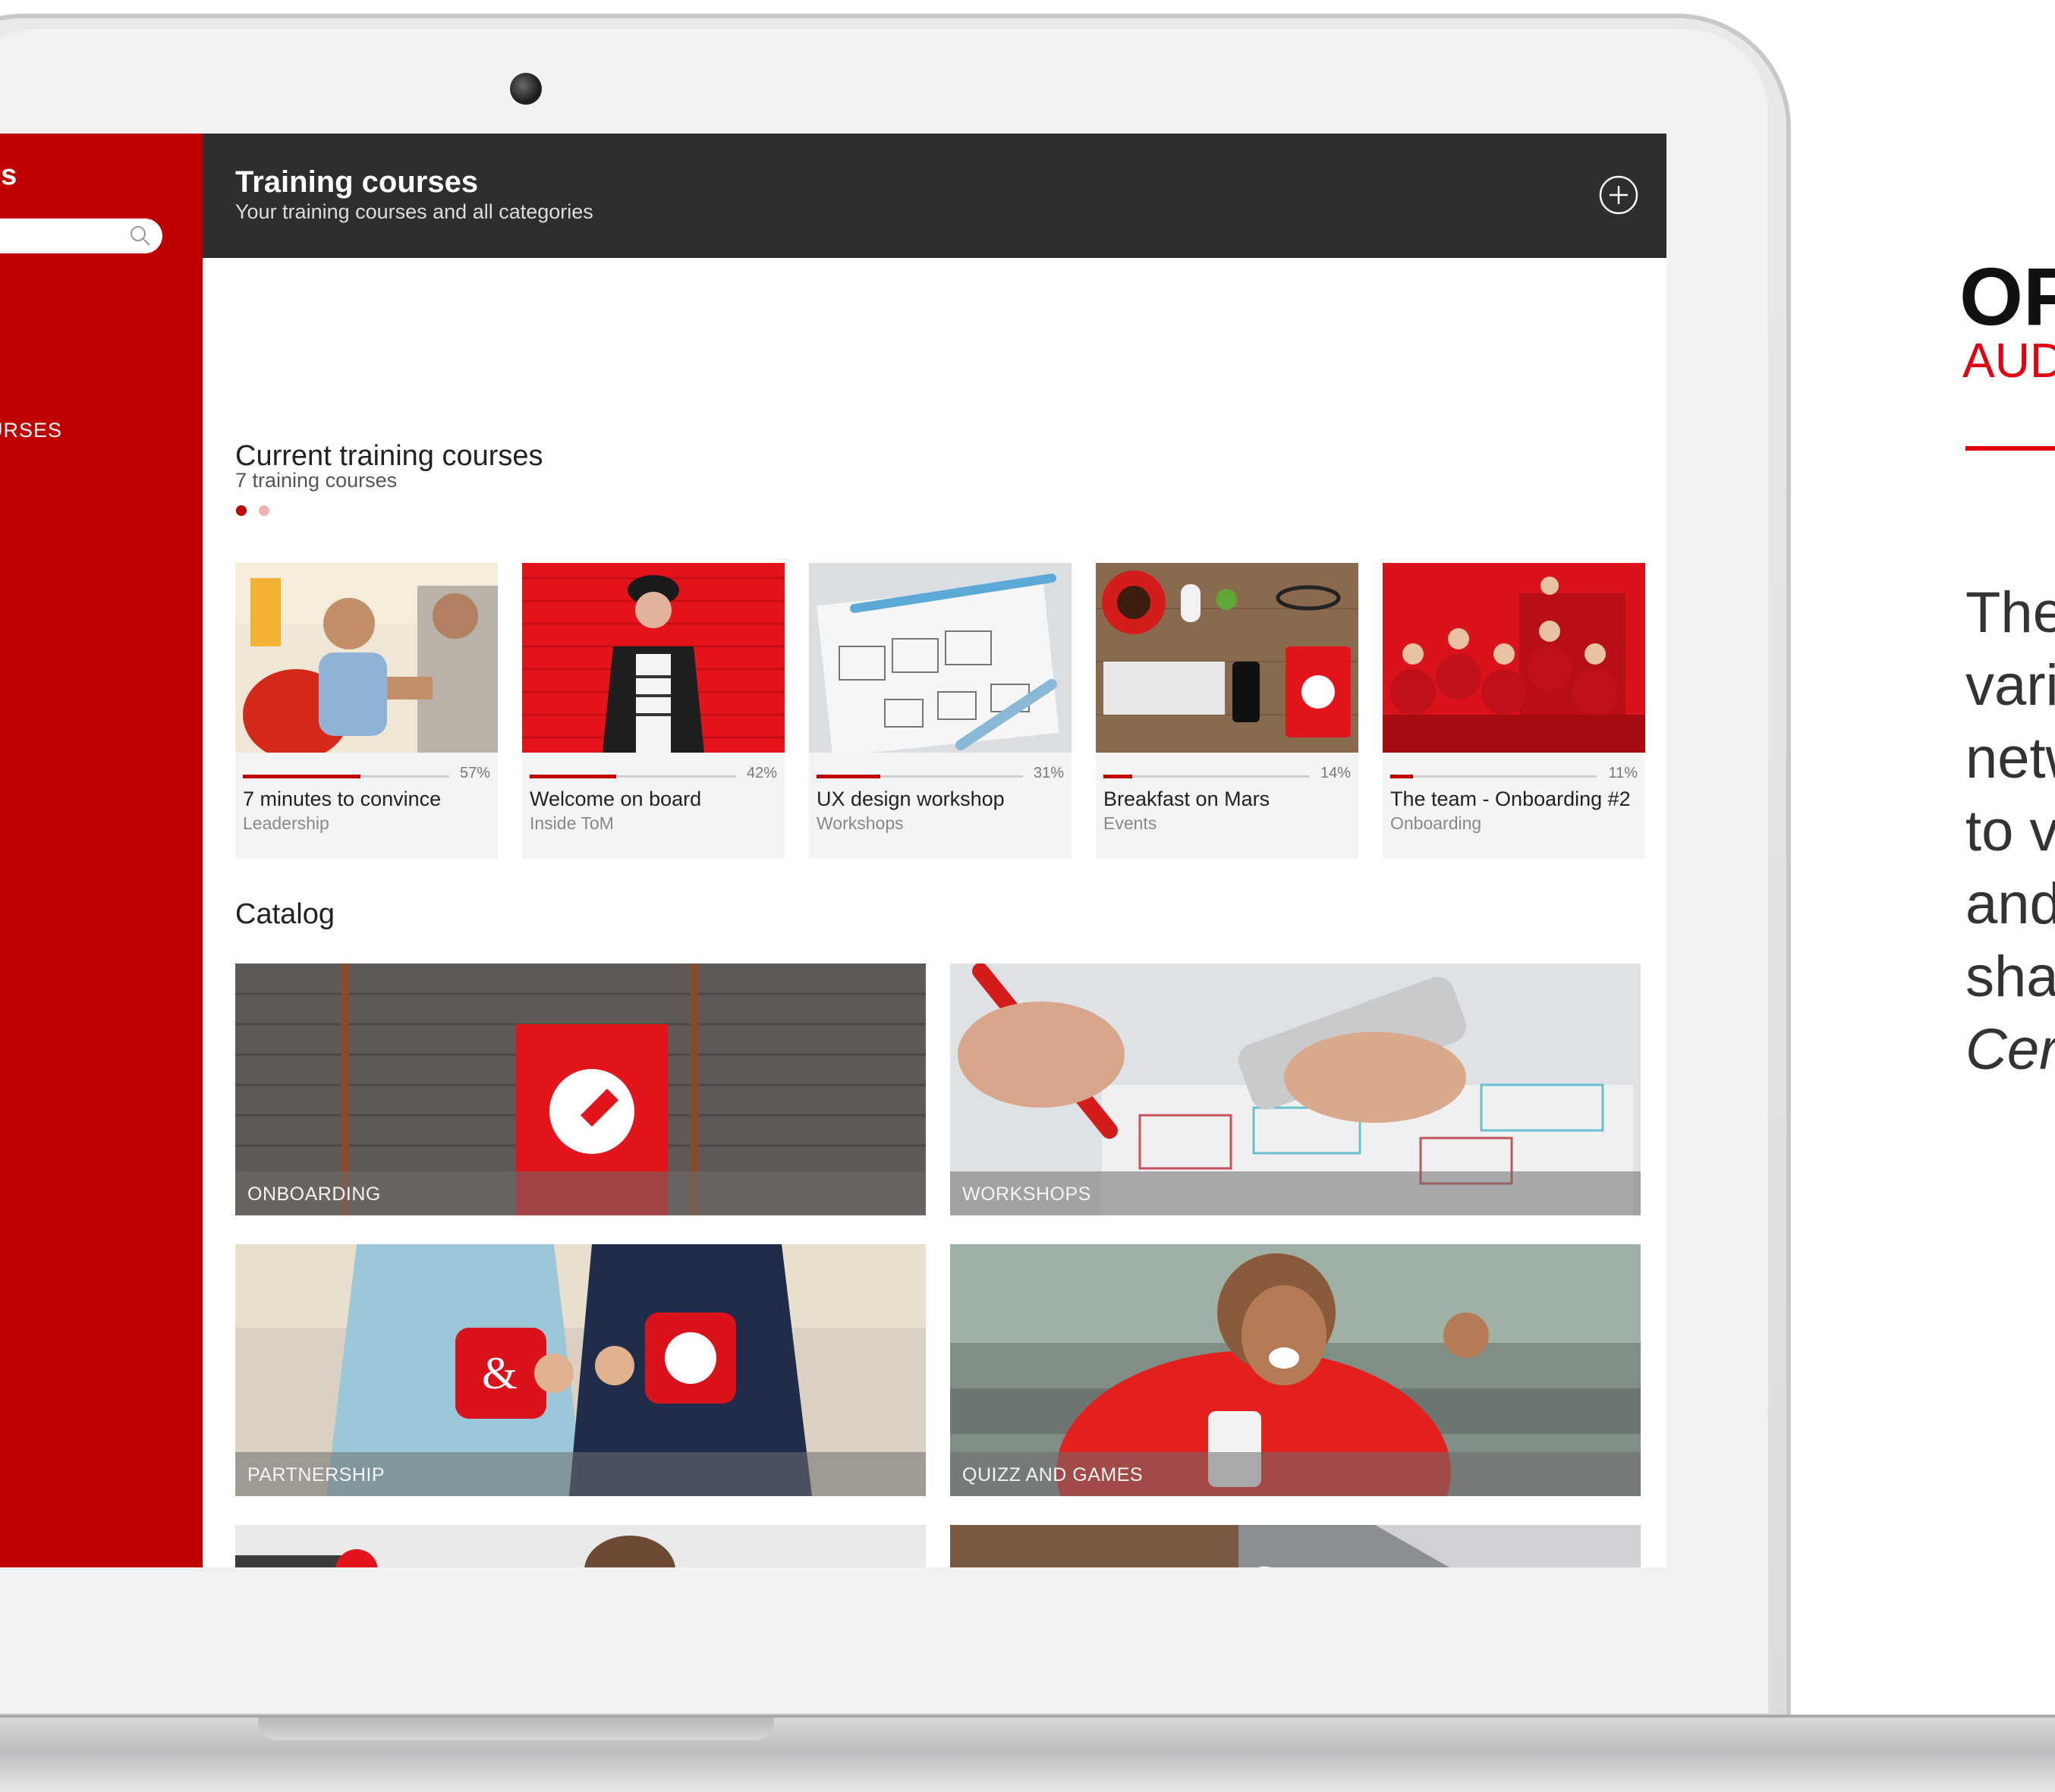  I want to click on catalog-tile-partnership: & PARTNERSHIP, so click(580, 1370).